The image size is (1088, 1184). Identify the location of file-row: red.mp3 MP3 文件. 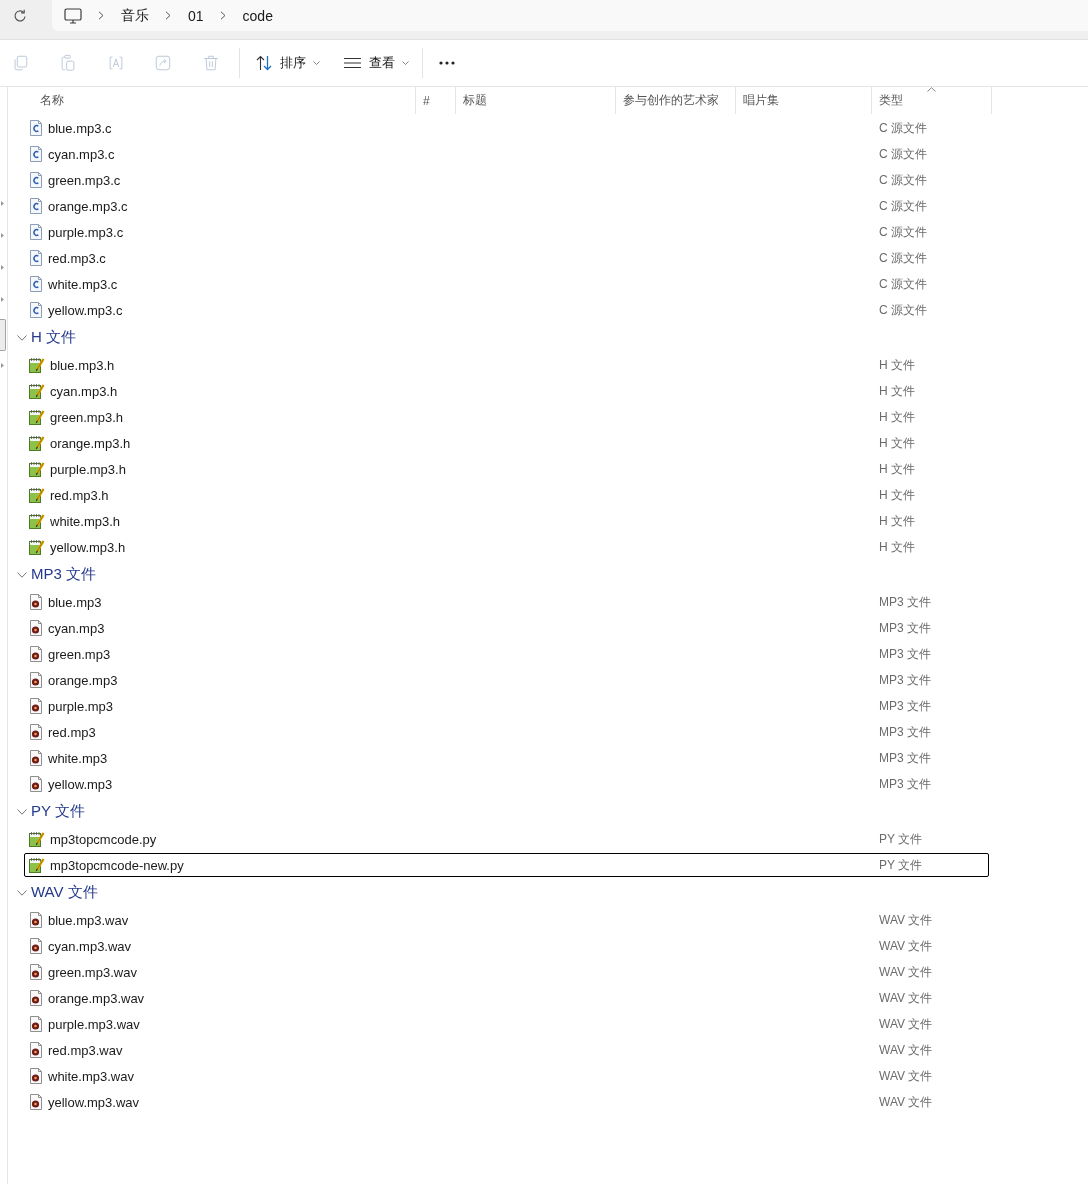
(506, 732).